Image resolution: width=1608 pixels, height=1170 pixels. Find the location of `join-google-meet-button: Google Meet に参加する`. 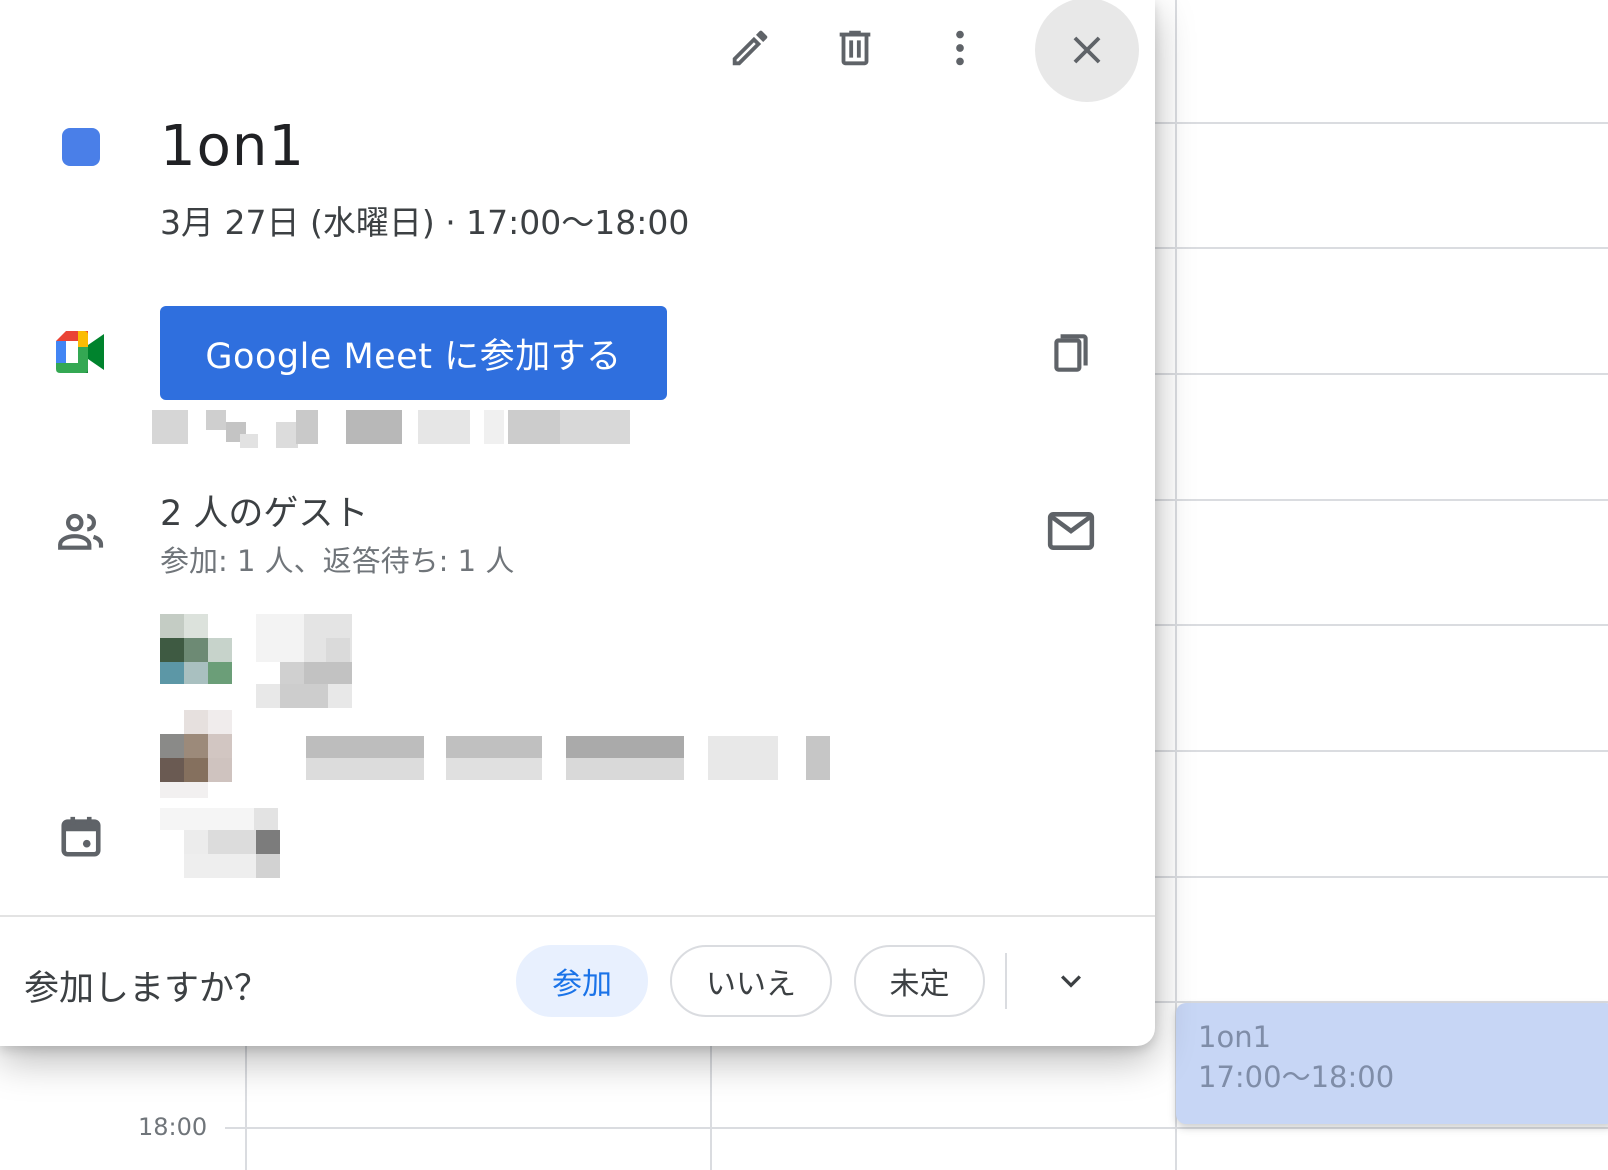

join-google-meet-button: Google Meet に参加する is located at coordinates (413, 353).